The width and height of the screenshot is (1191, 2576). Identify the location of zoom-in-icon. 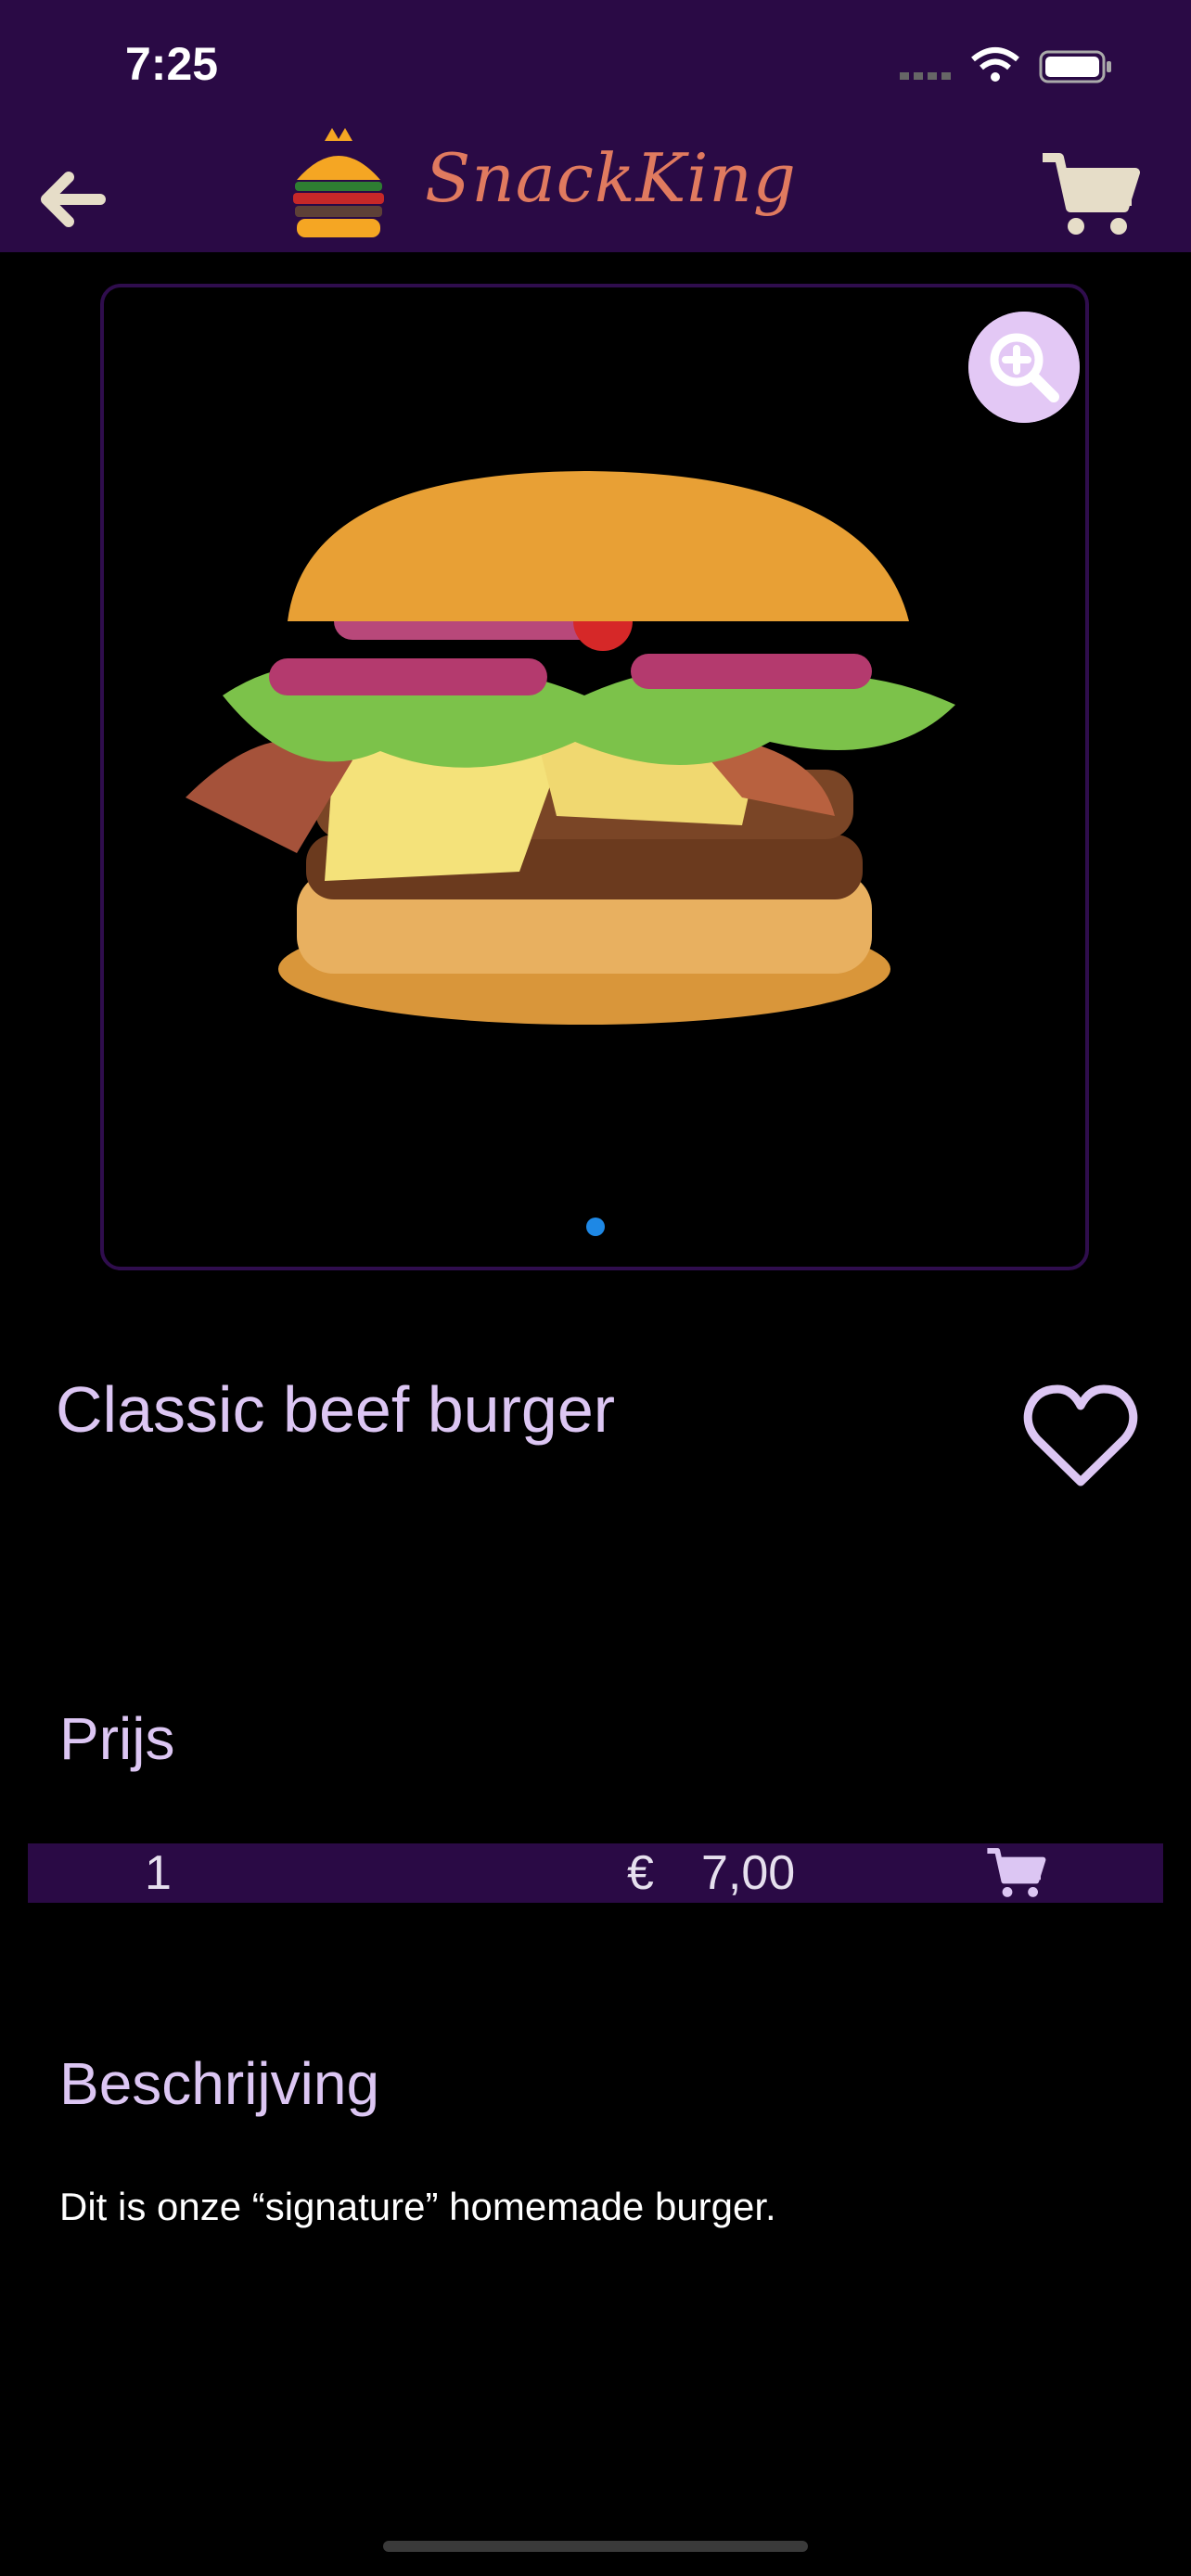
(1024, 368).